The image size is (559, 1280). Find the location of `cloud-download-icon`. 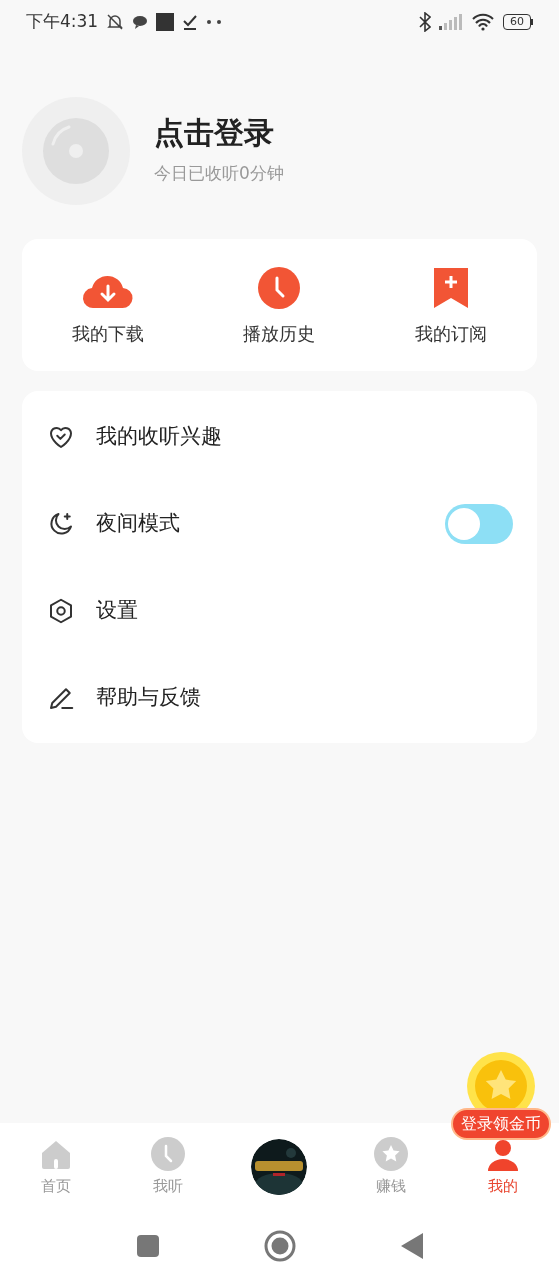

cloud-download-icon is located at coordinates (107, 291).